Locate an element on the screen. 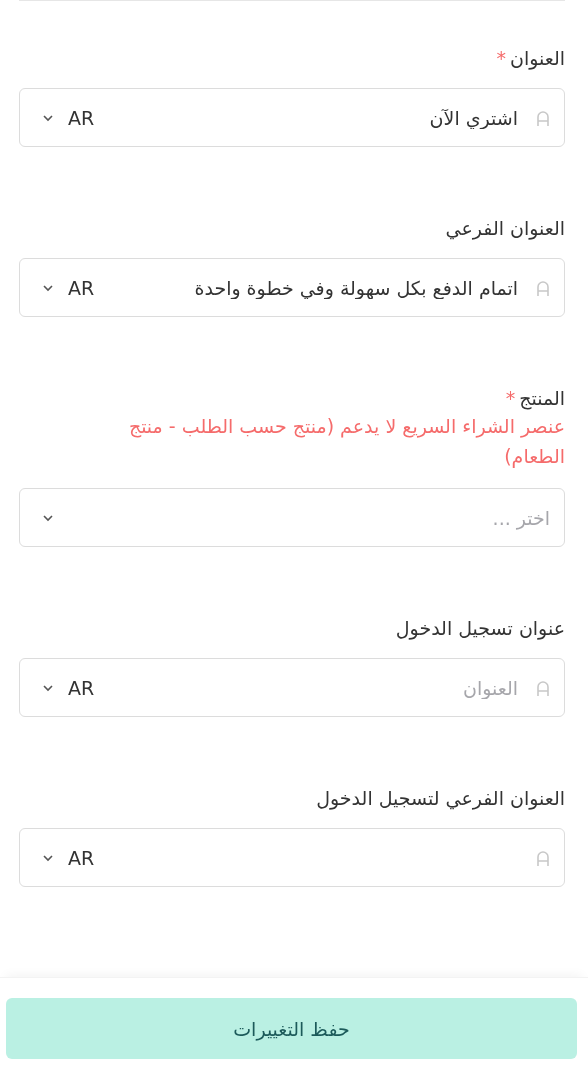  field-label: العنوان * is located at coordinates (530, 58).